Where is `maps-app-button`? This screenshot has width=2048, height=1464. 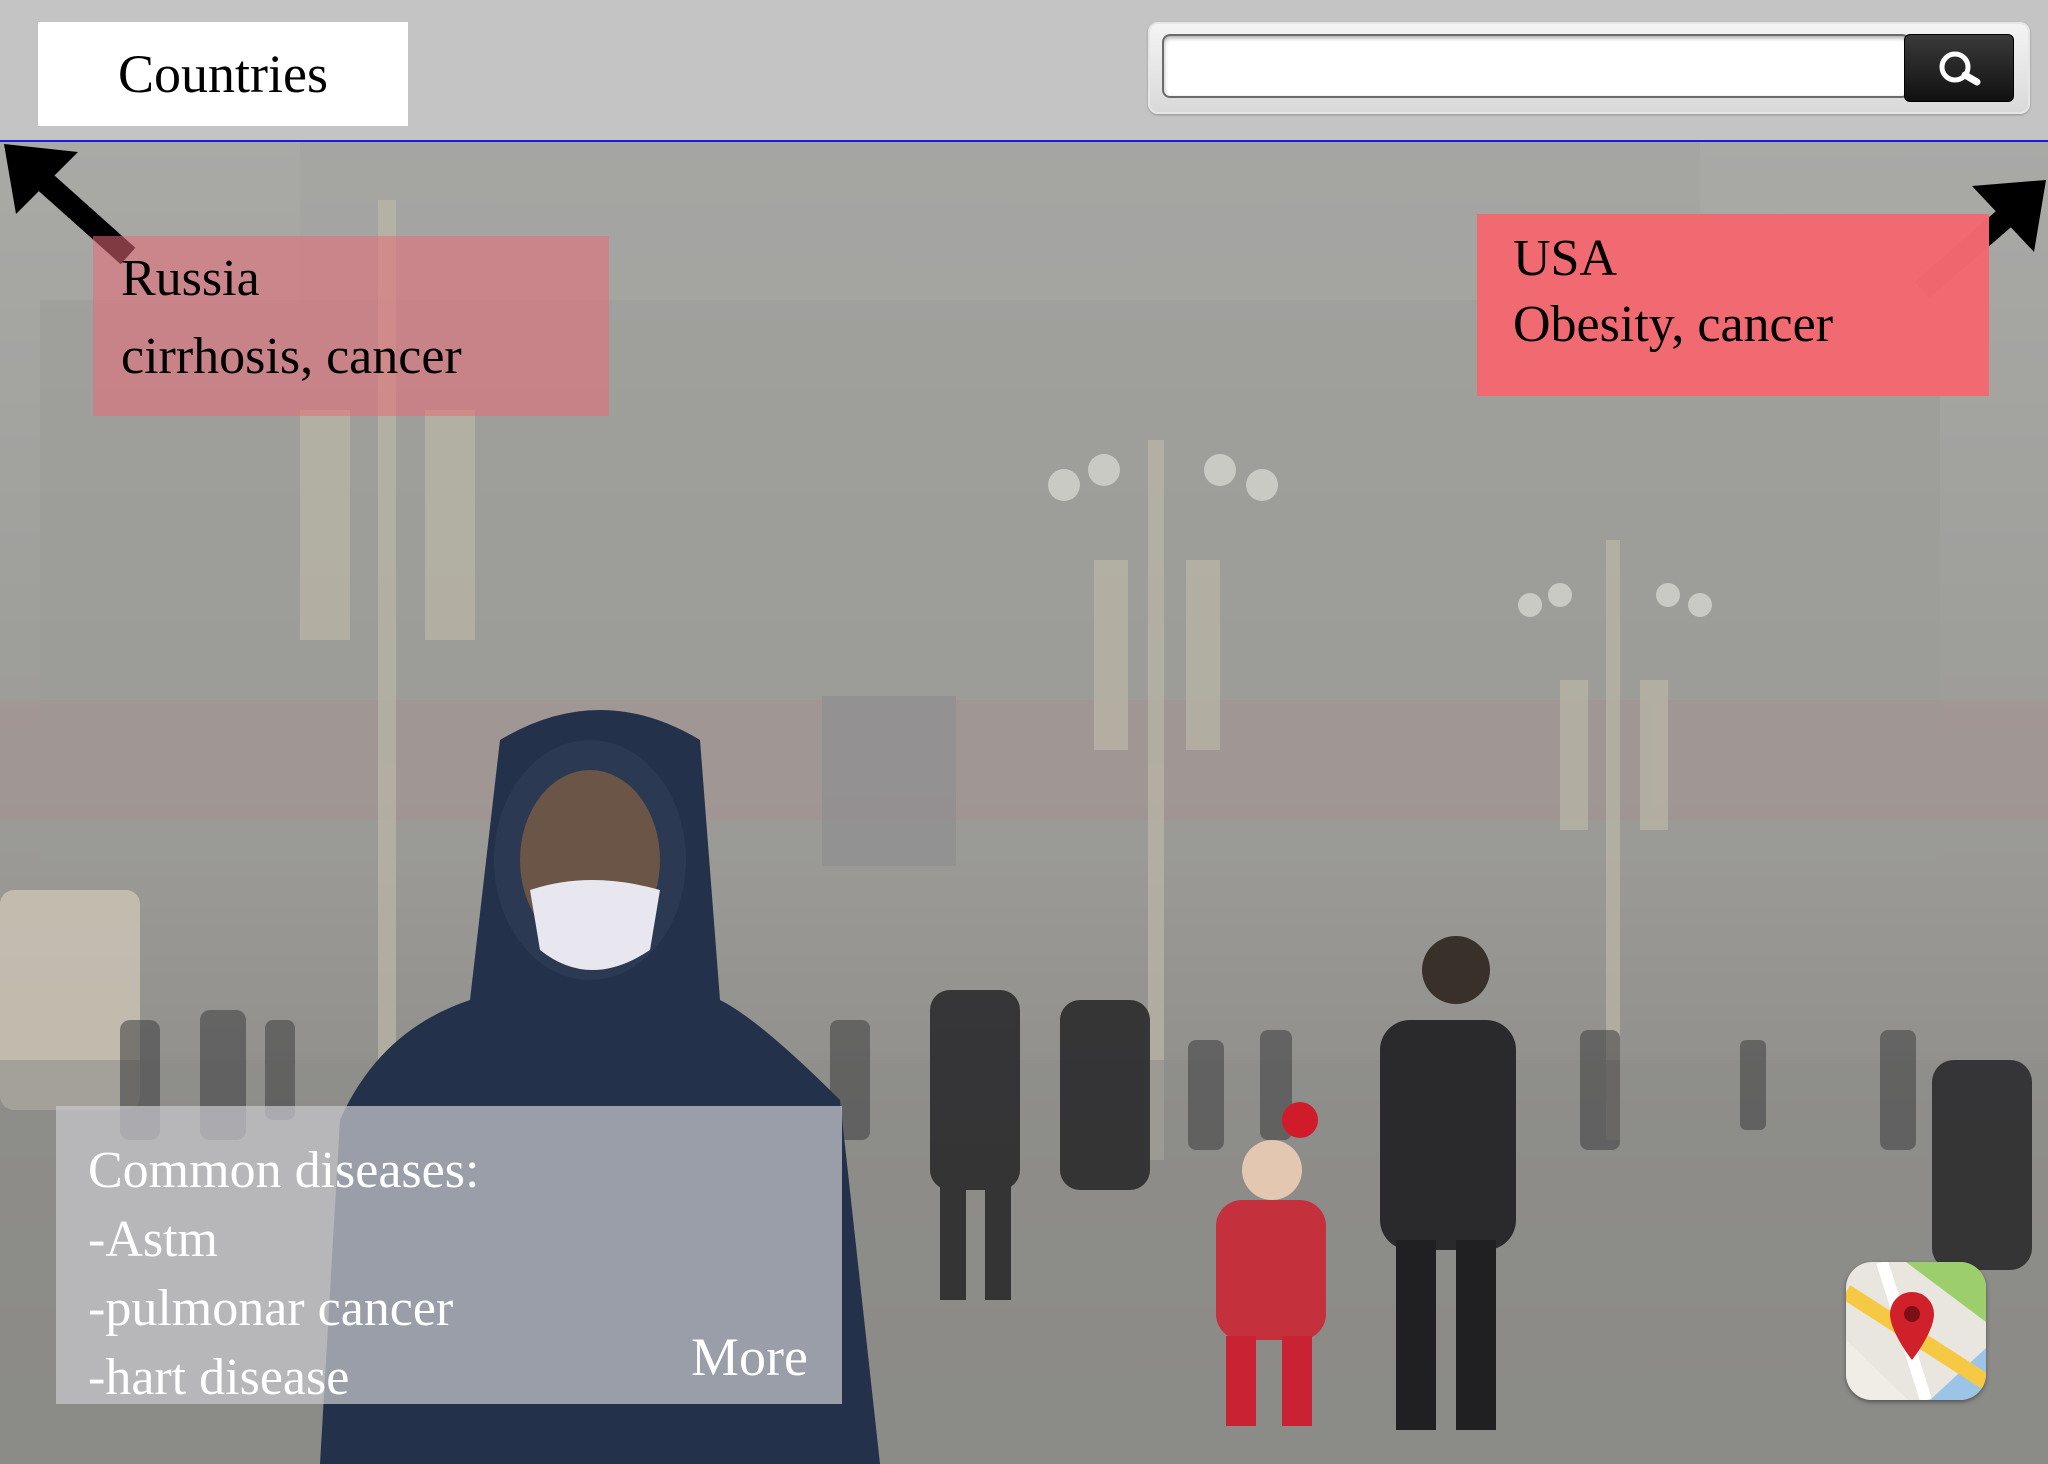
maps-app-button is located at coordinates (1916, 1331).